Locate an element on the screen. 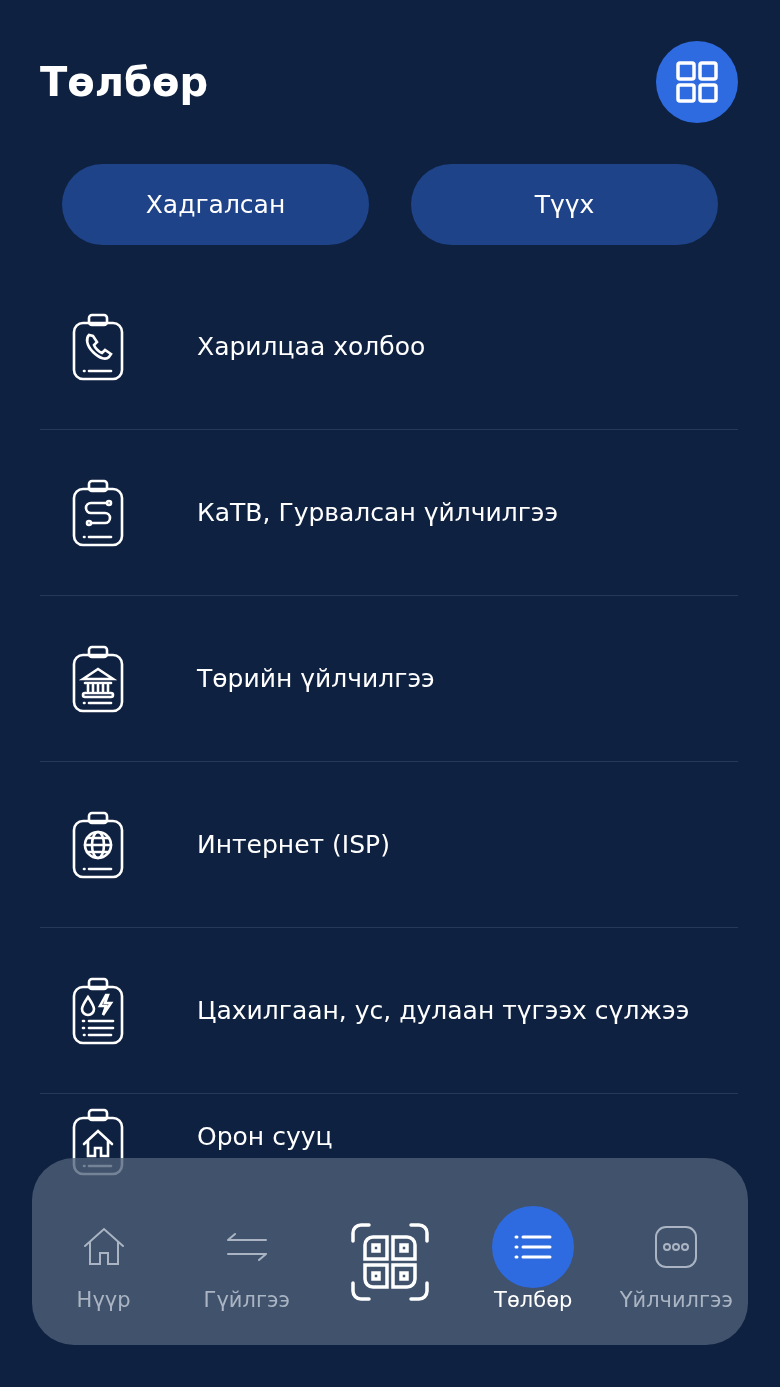 This screenshot has height=1387, width=780. nav-tab: Гүйлгээ is located at coordinates (247, 1258).